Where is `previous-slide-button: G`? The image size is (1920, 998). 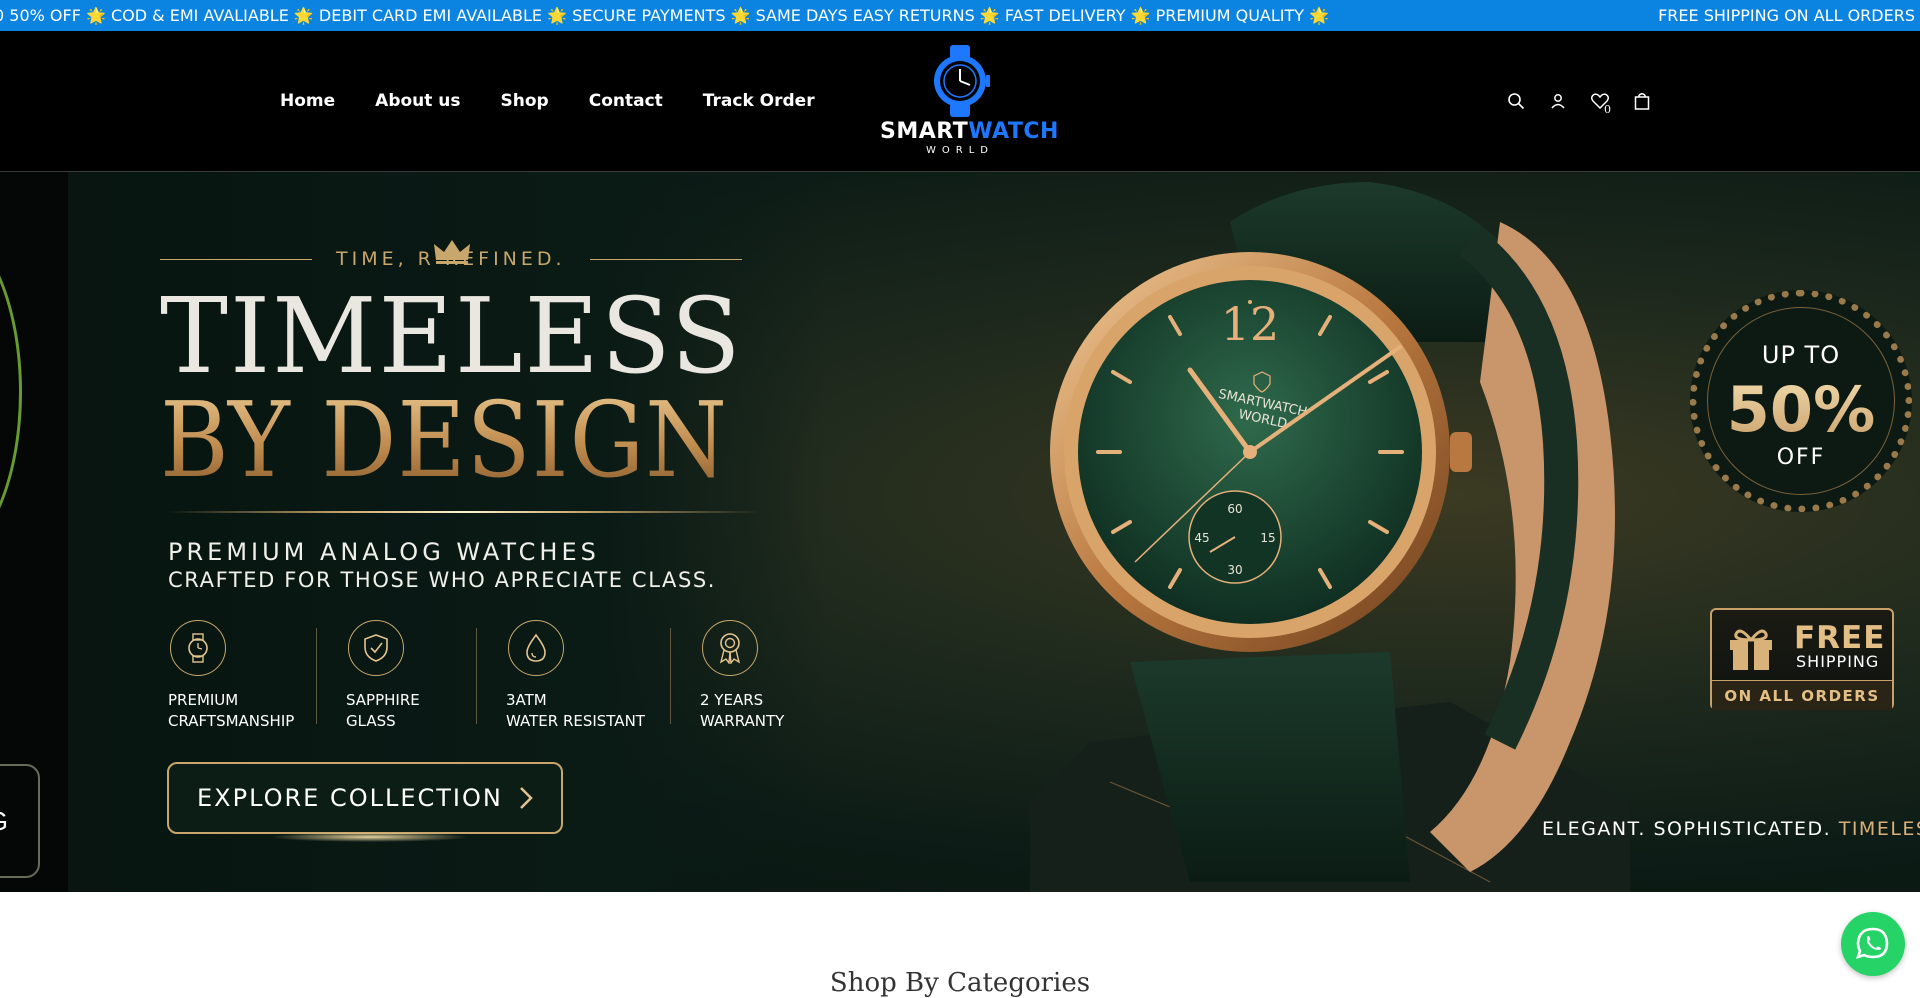 previous-slide-button: G is located at coordinates (20, 821).